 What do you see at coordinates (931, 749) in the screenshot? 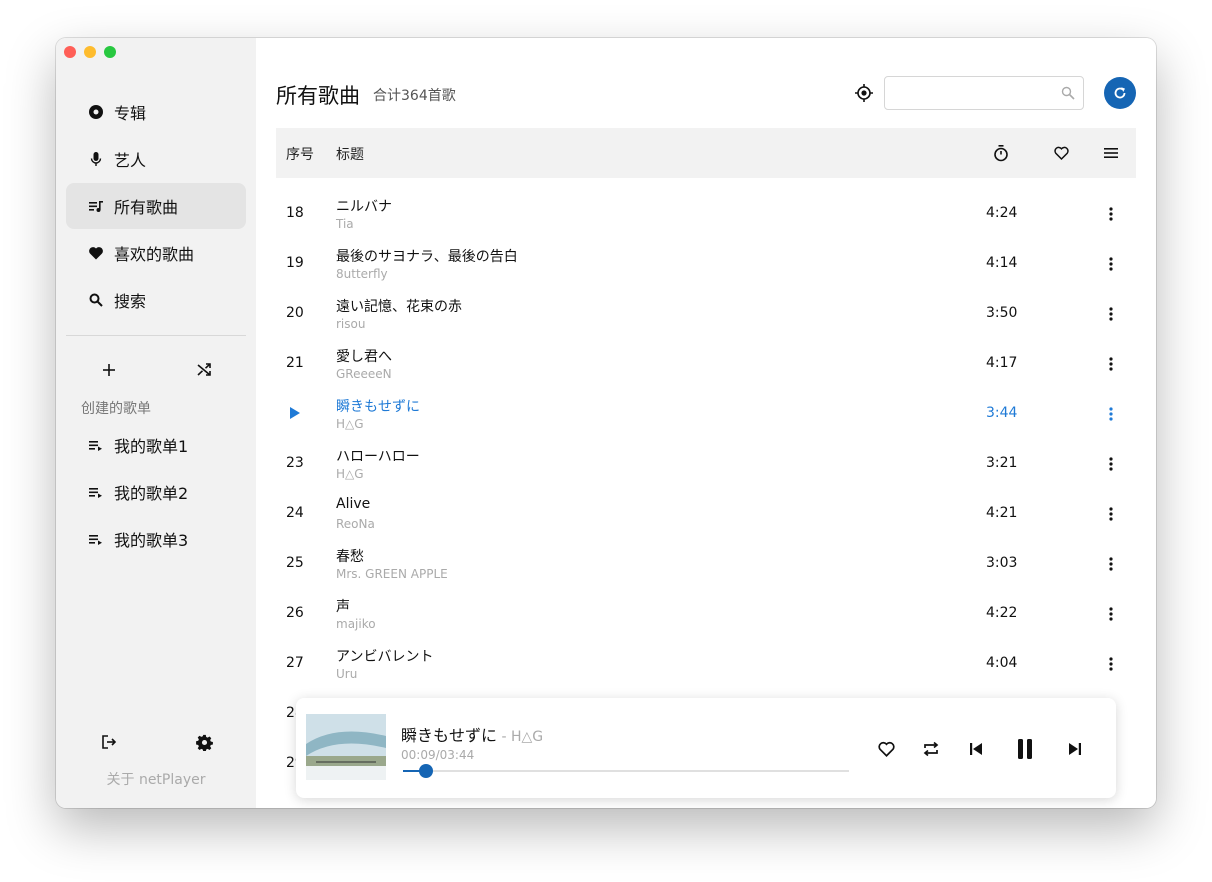
I see `repeat-button` at bounding box center [931, 749].